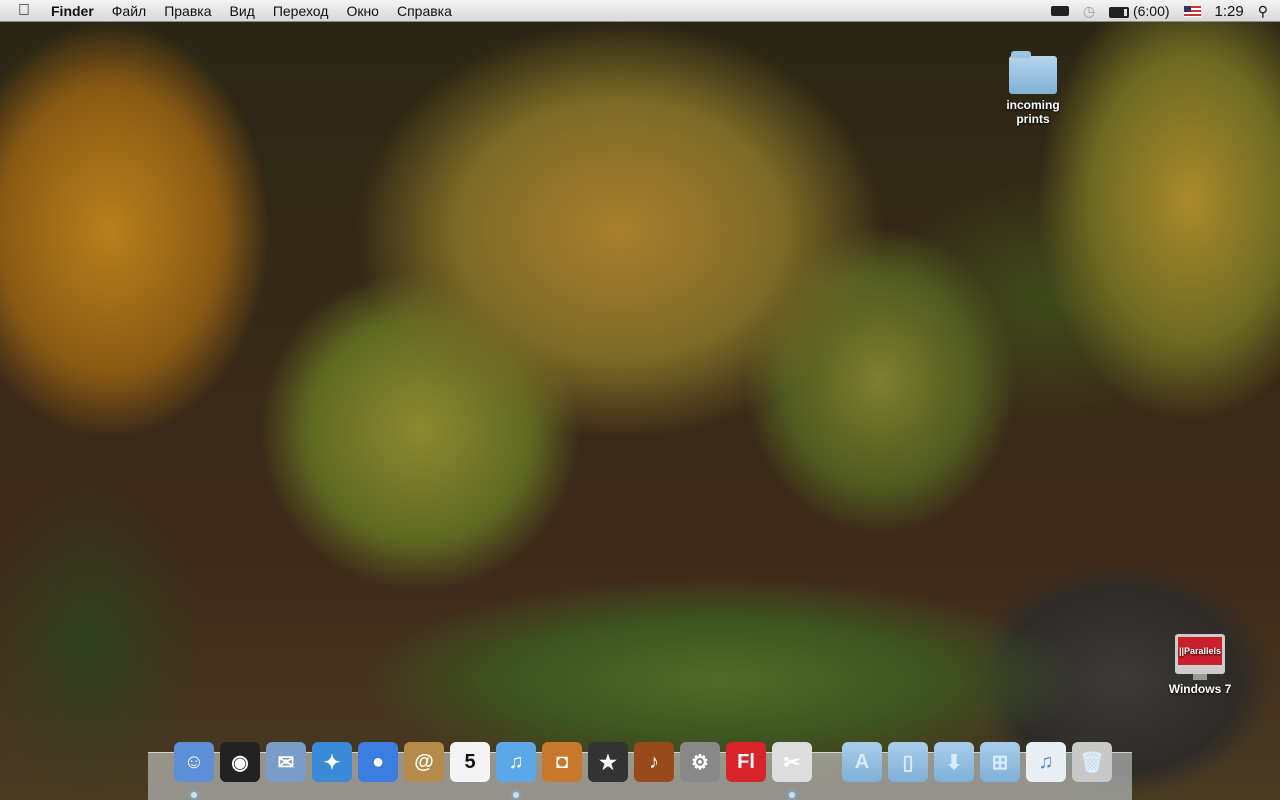 The width and height of the screenshot is (1280, 800). What do you see at coordinates (187, 11) in the screenshot?
I see `menu-edit: Правка` at bounding box center [187, 11].